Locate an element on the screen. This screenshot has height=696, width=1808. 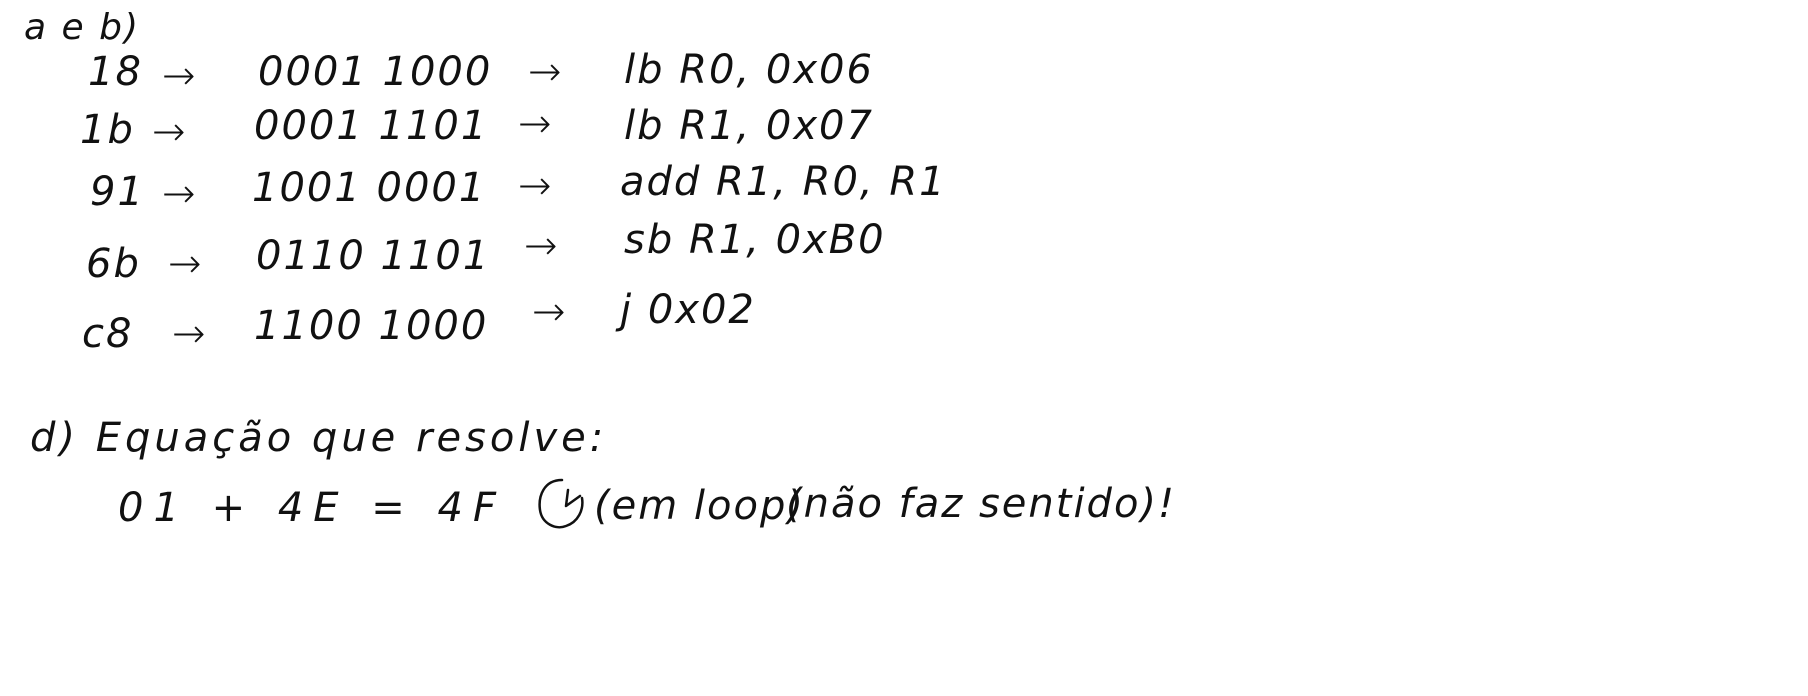
row-4-binary: 0110 1101 is located at coordinates (373, 256).